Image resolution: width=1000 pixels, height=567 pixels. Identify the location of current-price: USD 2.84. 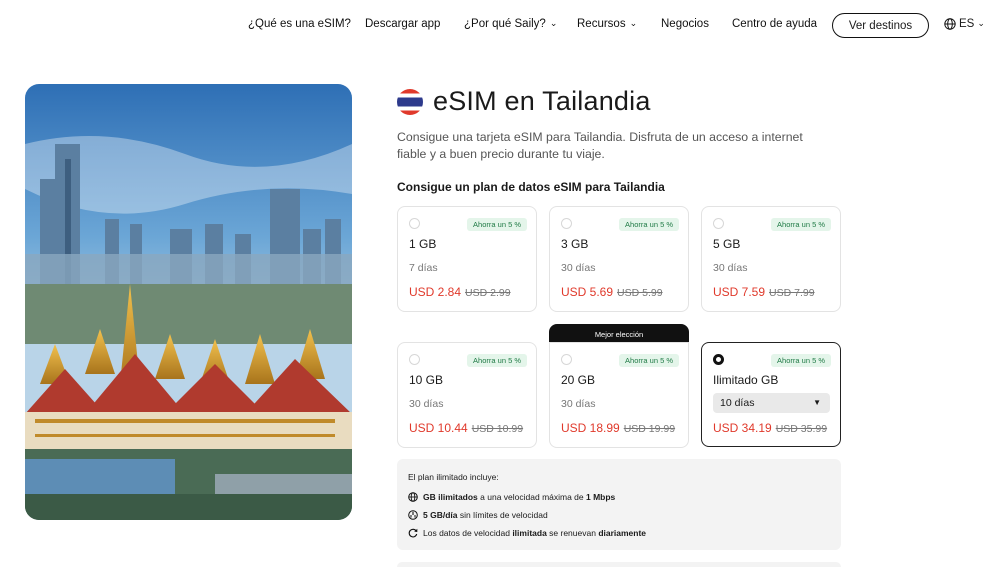
(435, 292).